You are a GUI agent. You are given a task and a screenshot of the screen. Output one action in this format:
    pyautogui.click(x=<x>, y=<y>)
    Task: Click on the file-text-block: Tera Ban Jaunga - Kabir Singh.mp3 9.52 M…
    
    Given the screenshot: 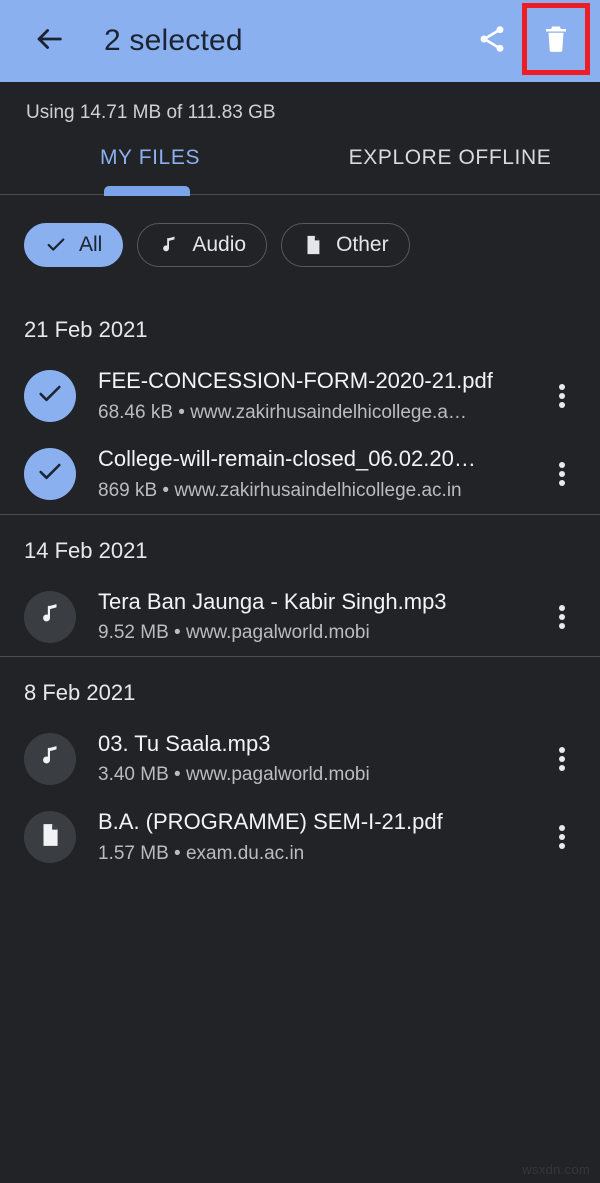 What is the action you would take?
    pyautogui.click(x=318, y=617)
    